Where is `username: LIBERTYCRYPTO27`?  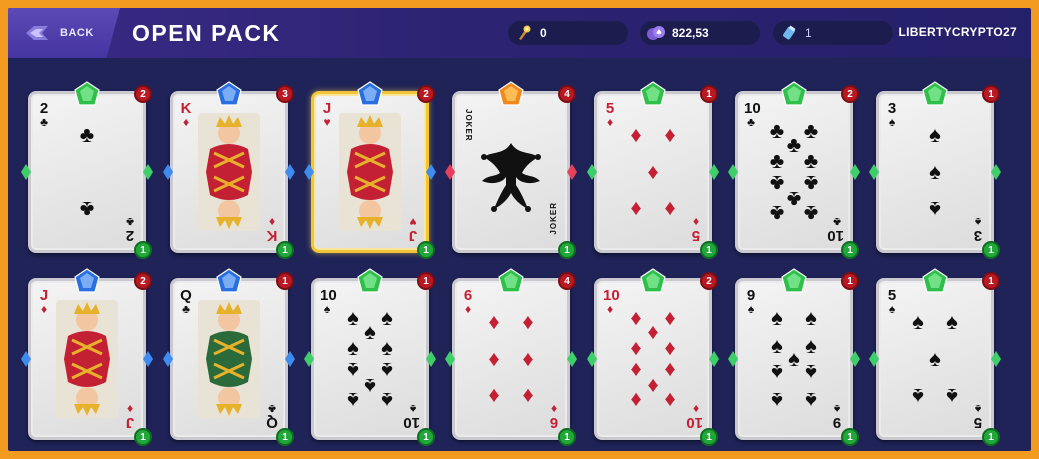
username: LIBERTYCRYPTO27 is located at coordinates (957, 32).